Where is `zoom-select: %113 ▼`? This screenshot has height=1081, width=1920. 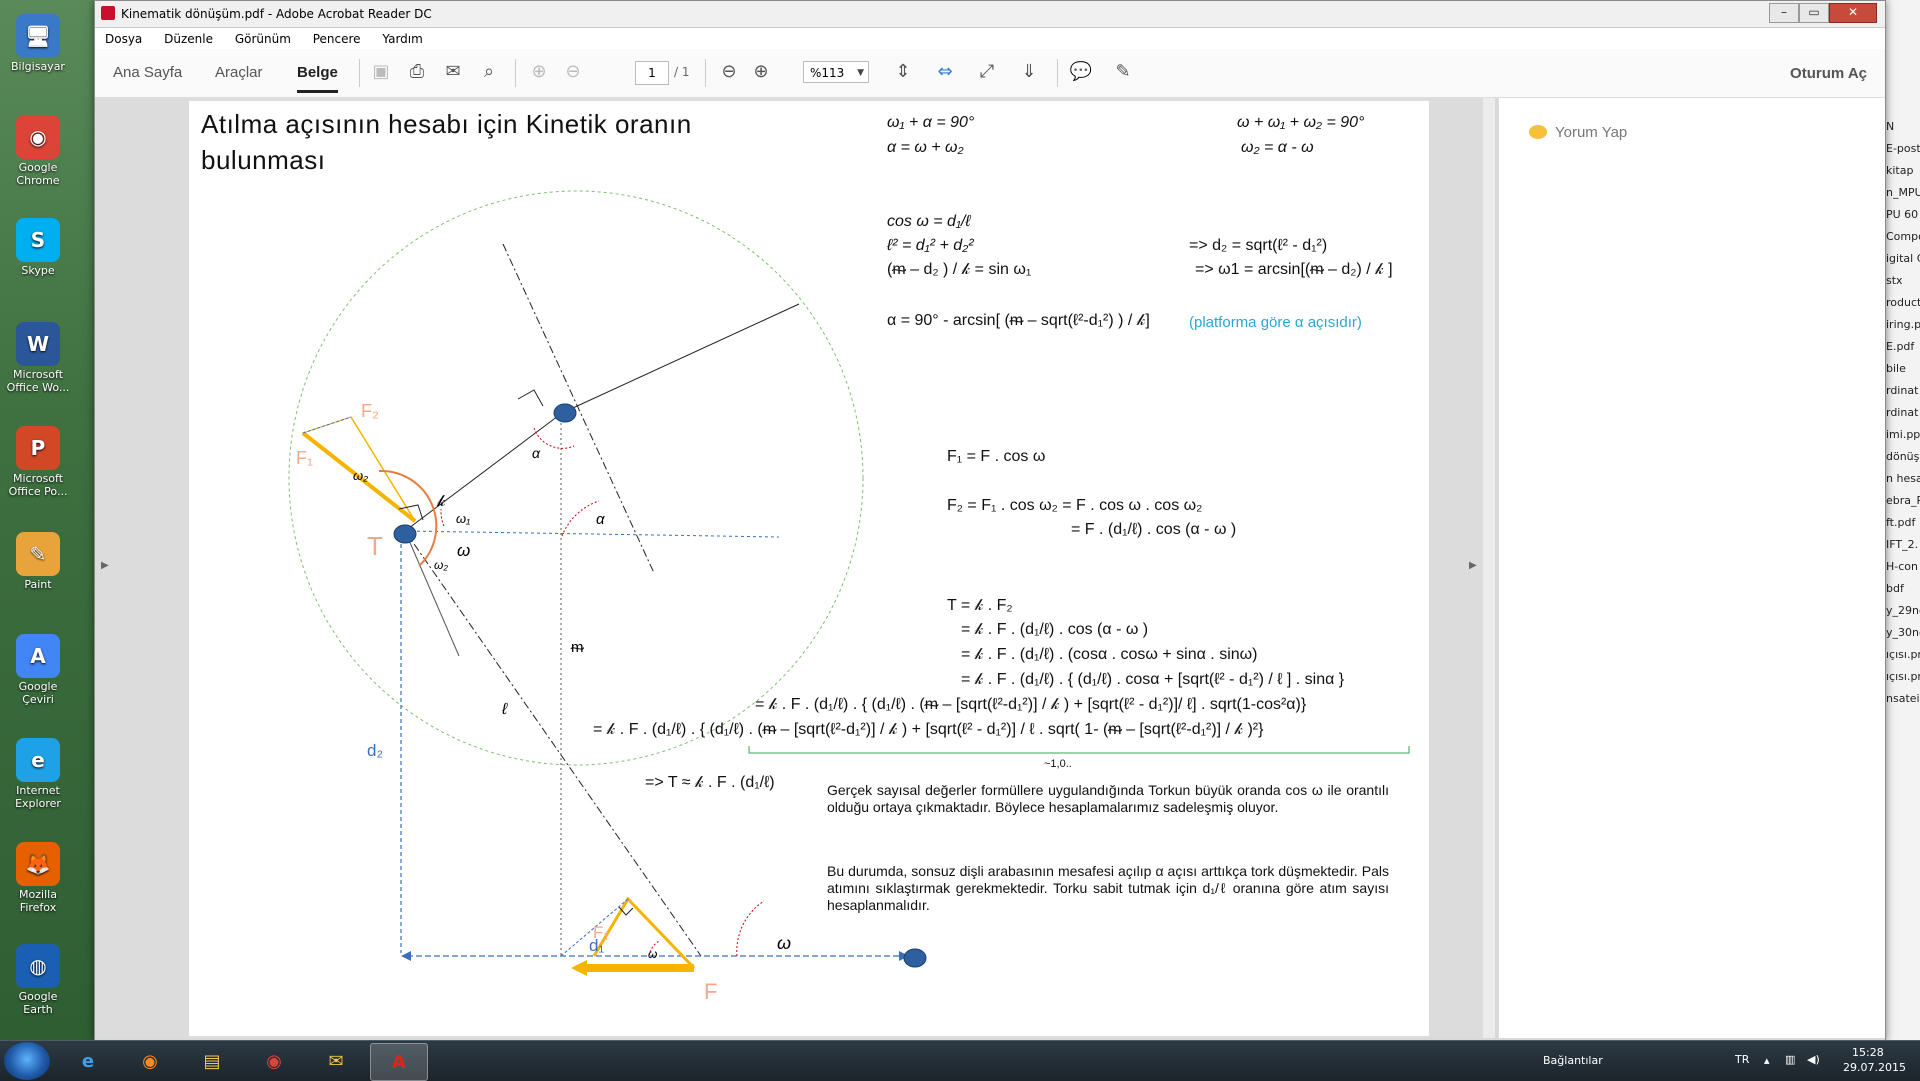 zoom-select: %113 ▼ is located at coordinates (836, 72).